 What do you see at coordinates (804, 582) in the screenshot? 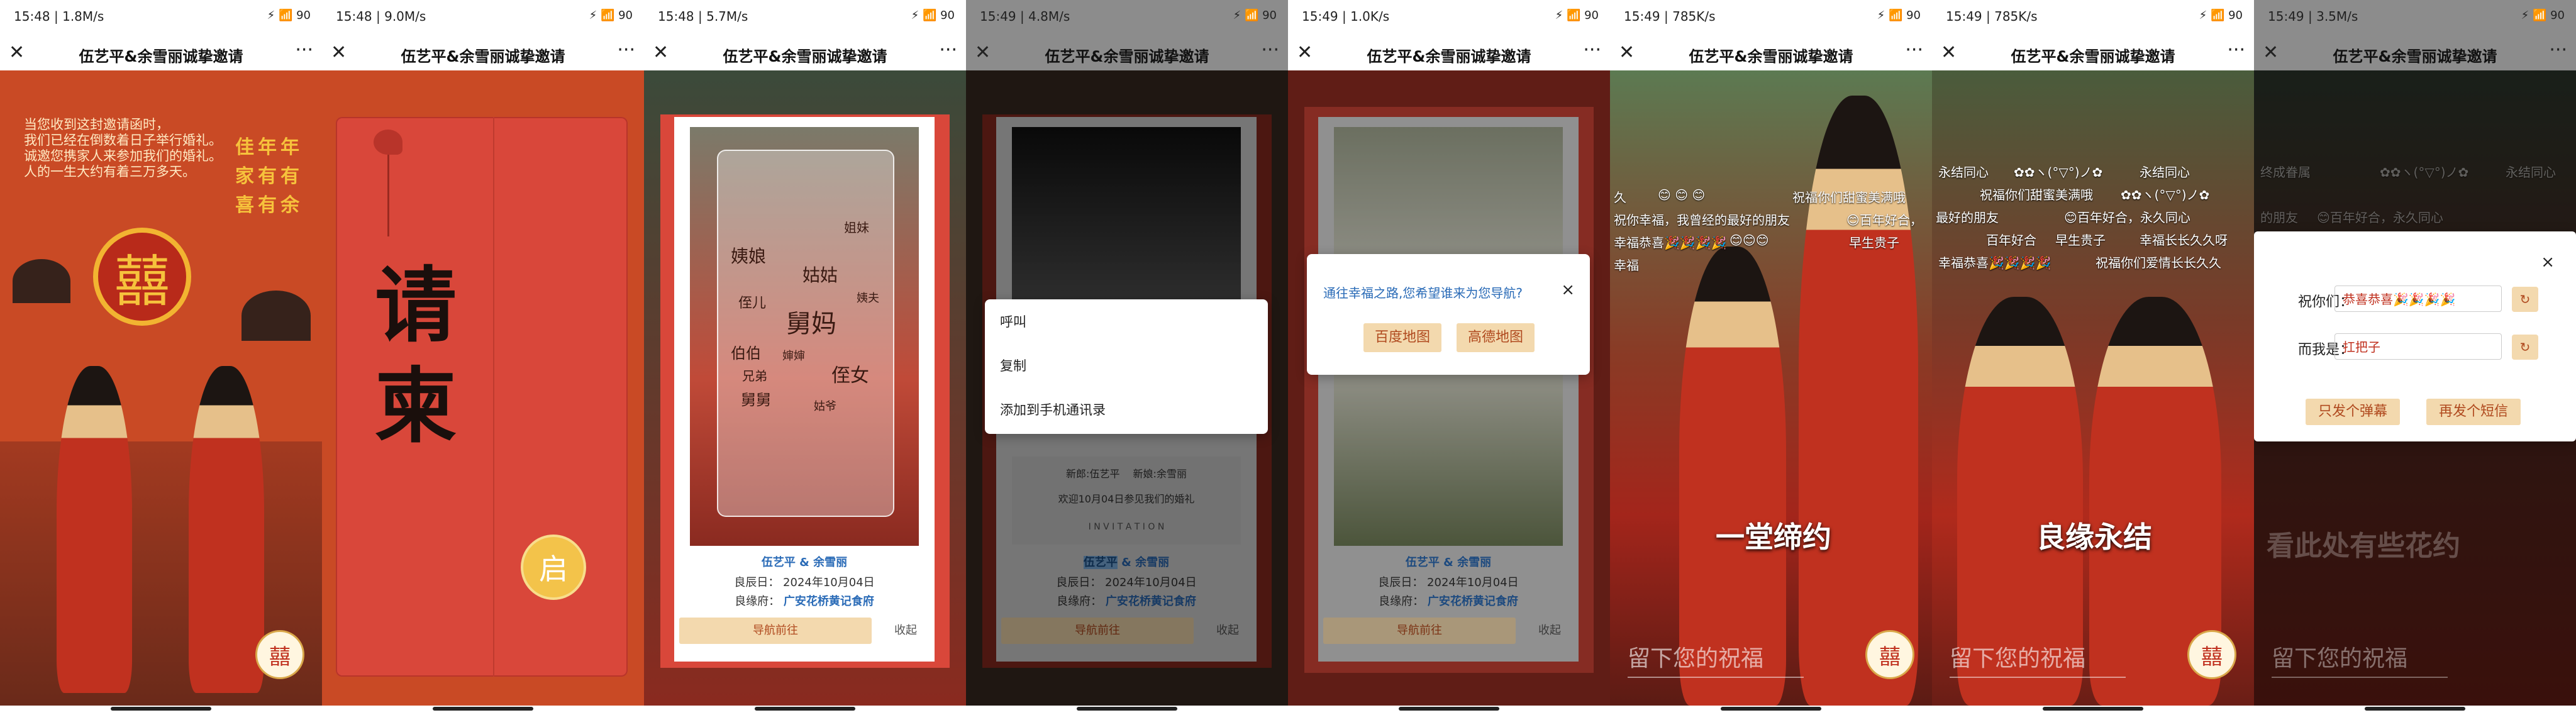
I see `wedding-date: 良辰日： 2024年10月04日` at bounding box center [804, 582].